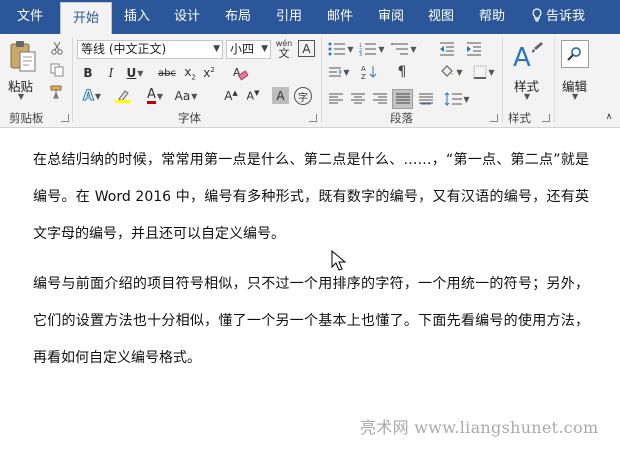 Image resolution: width=620 pixels, height=460 pixels. What do you see at coordinates (135, 73) in the screenshot?
I see `underline-button: U ▼` at bounding box center [135, 73].